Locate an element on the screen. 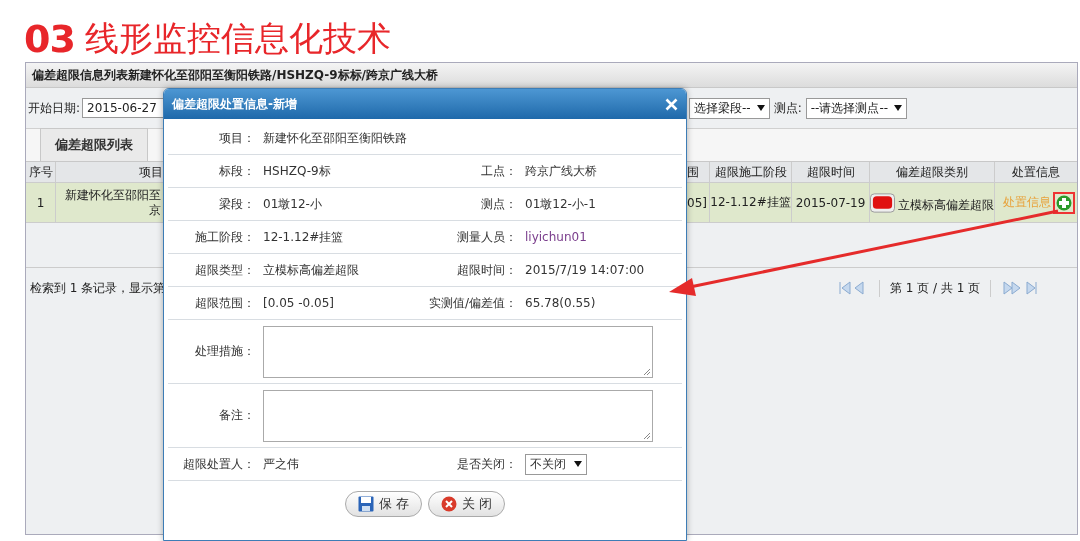 Image resolution: width=1080 pixels, height=541 pixels. field-label: 测点： is located at coordinates (498, 204).